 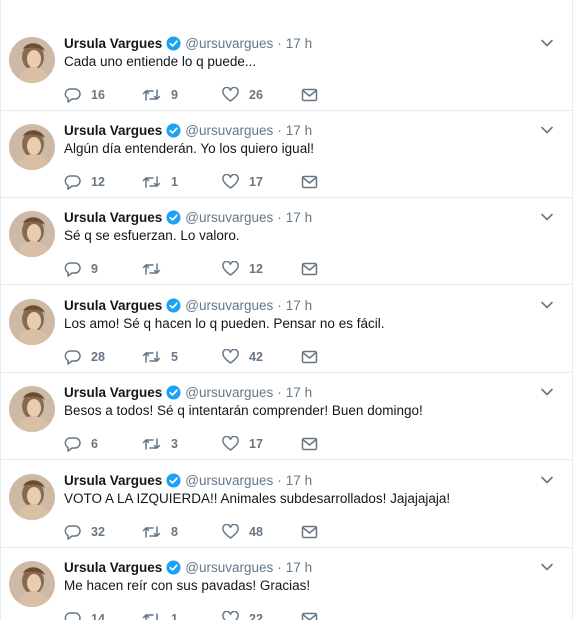 What do you see at coordinates (84, 95) in the screenshot?
I see `reply-button: 16` at bounding box center [84, 95].